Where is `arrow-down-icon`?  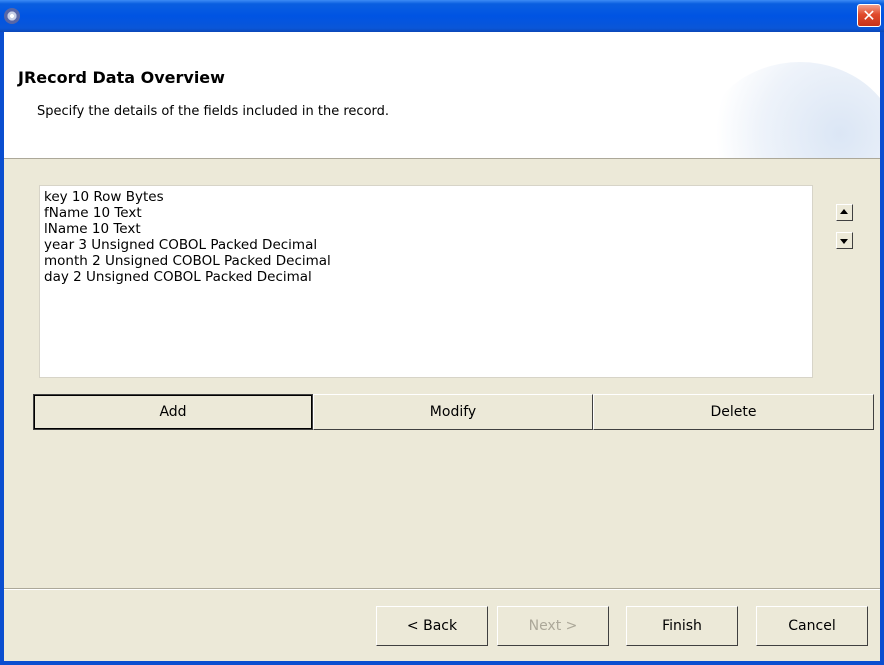
arrow-down-icon is located at coordinates (844, 241).